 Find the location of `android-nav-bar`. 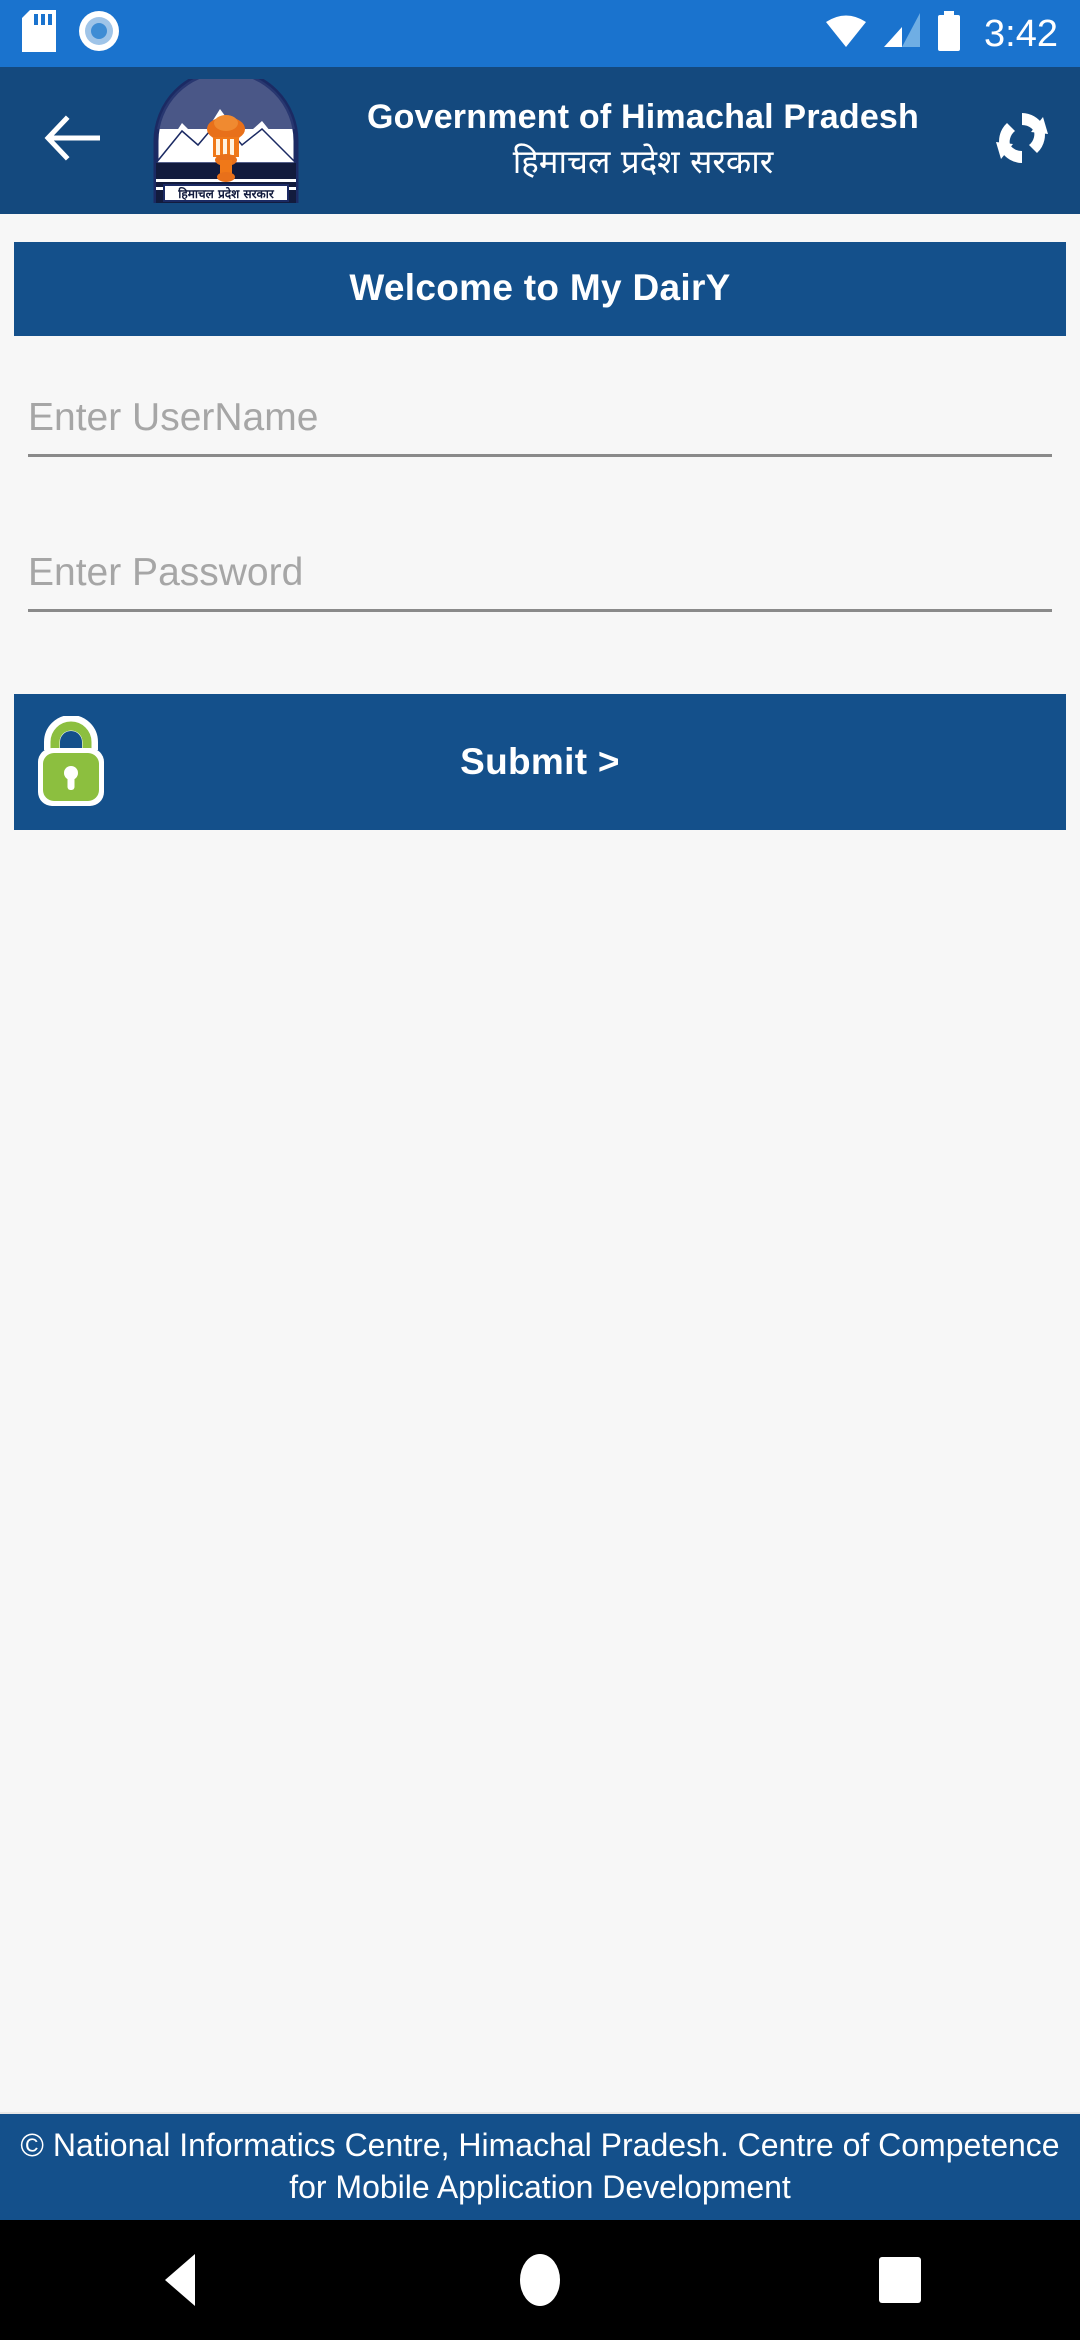

android-nav-bar is located at coordinates (540, 2280).